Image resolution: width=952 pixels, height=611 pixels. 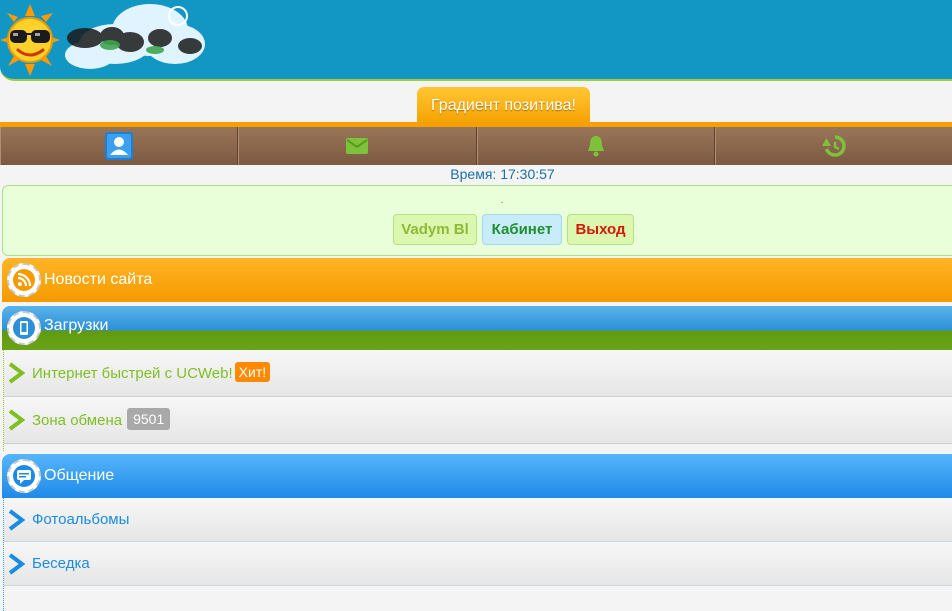 I want to click on slogan-tab: Градиент позитива!, so click(x=503, y=106).